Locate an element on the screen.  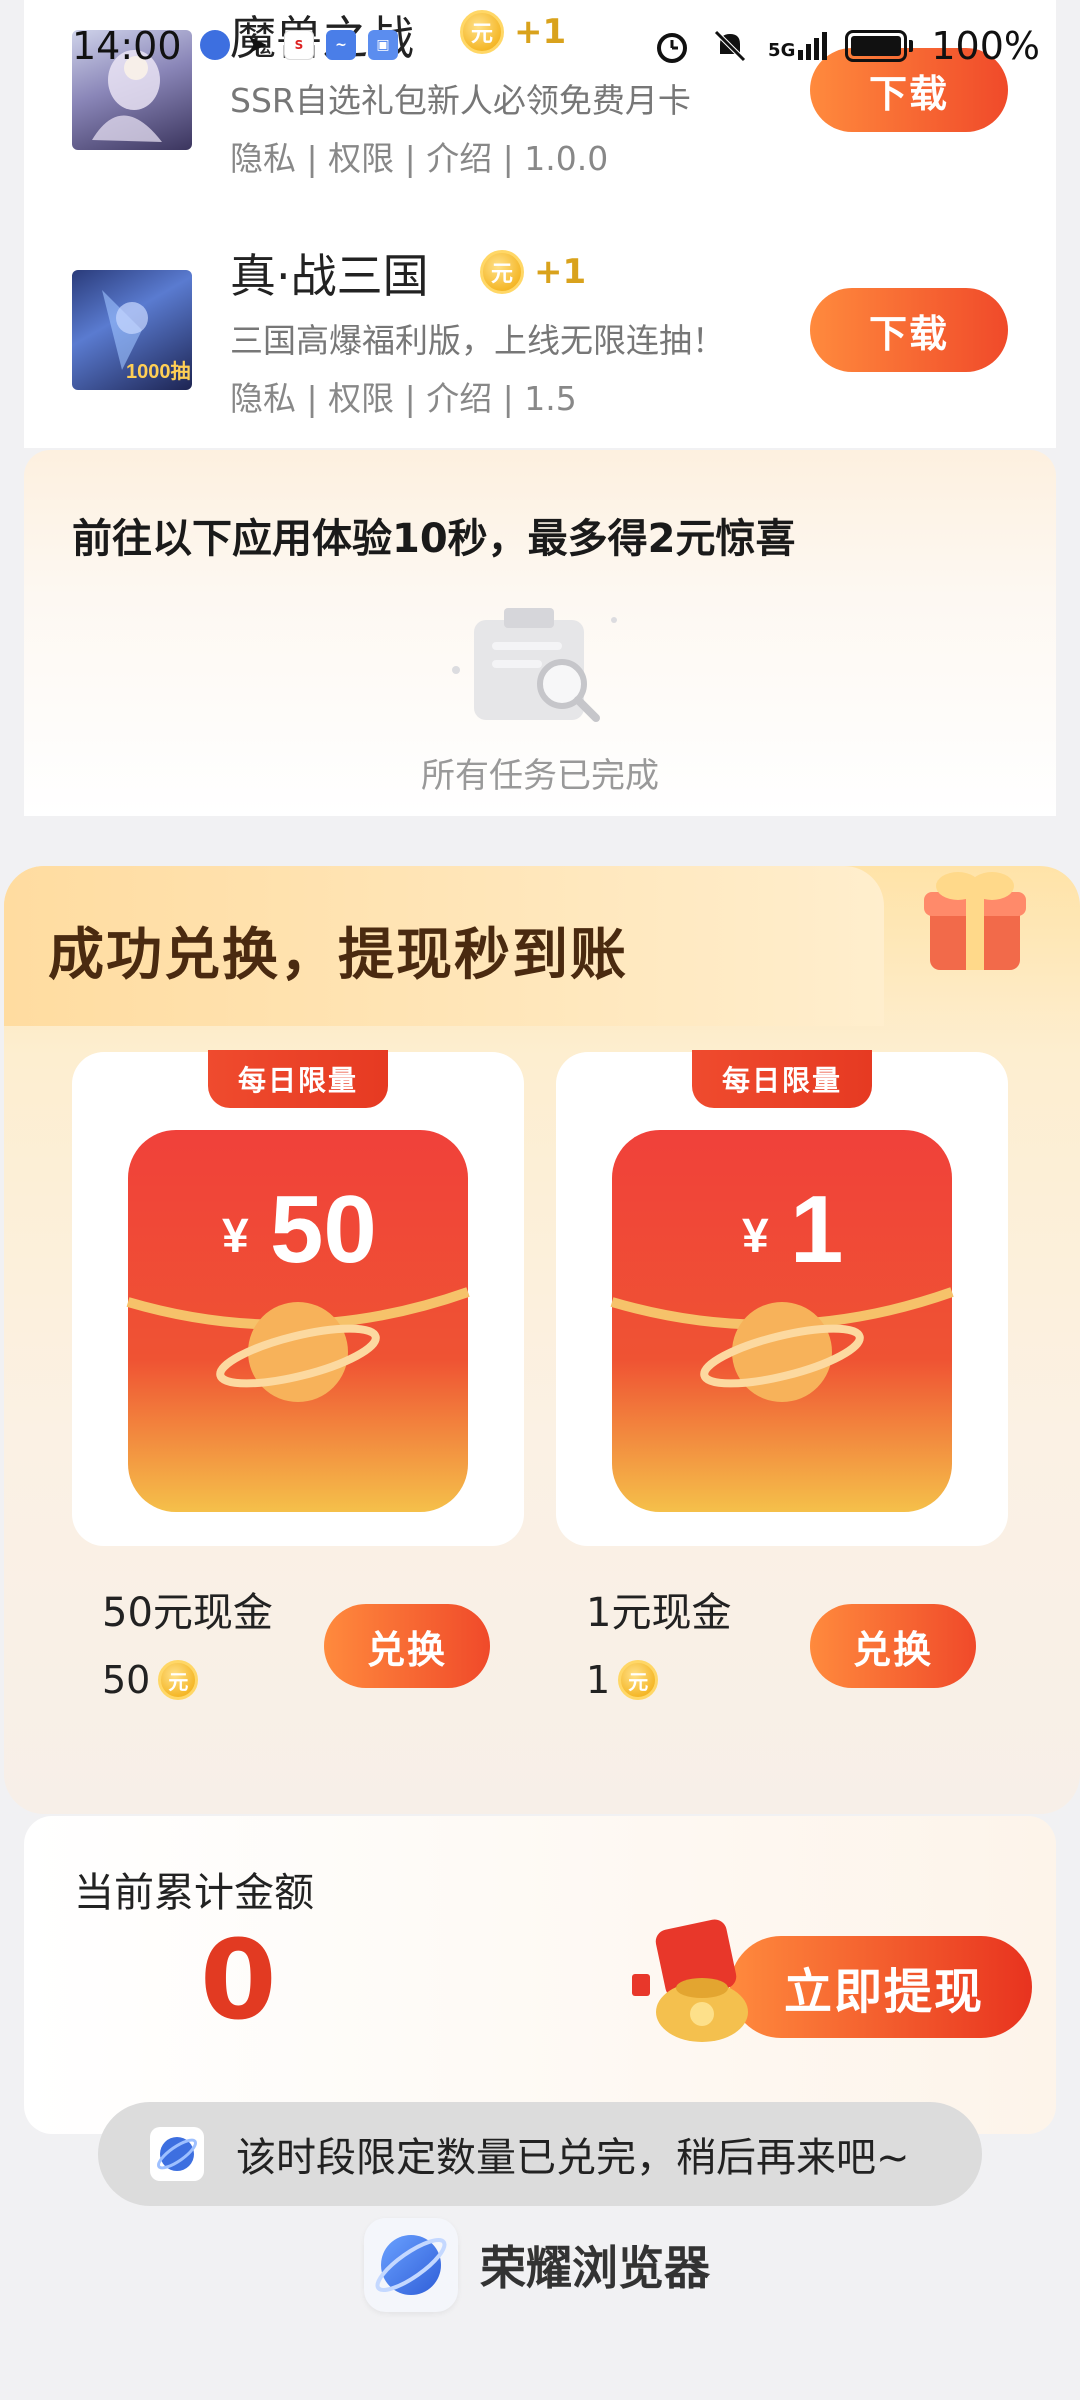
browser-icon is located at coordinates (177, 2154).